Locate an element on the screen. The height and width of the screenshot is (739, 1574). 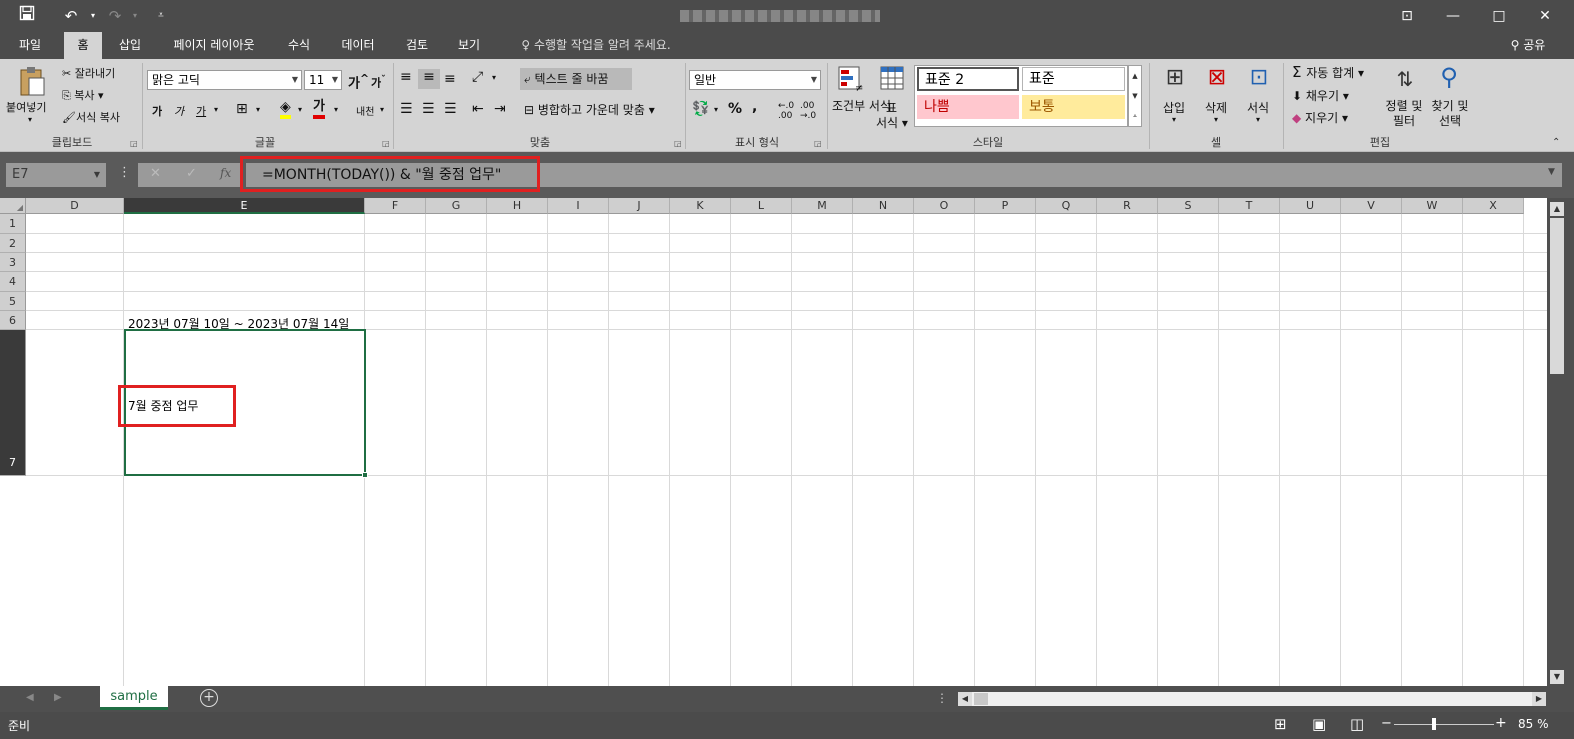
font-color-button: 가 is located at coordinates (319, 109).